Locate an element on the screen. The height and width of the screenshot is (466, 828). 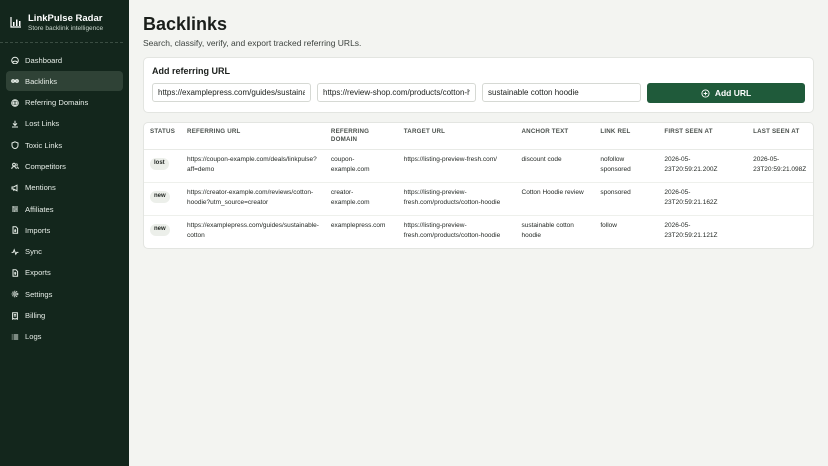
bar-chart-icon is located at coordinates (15, 22).